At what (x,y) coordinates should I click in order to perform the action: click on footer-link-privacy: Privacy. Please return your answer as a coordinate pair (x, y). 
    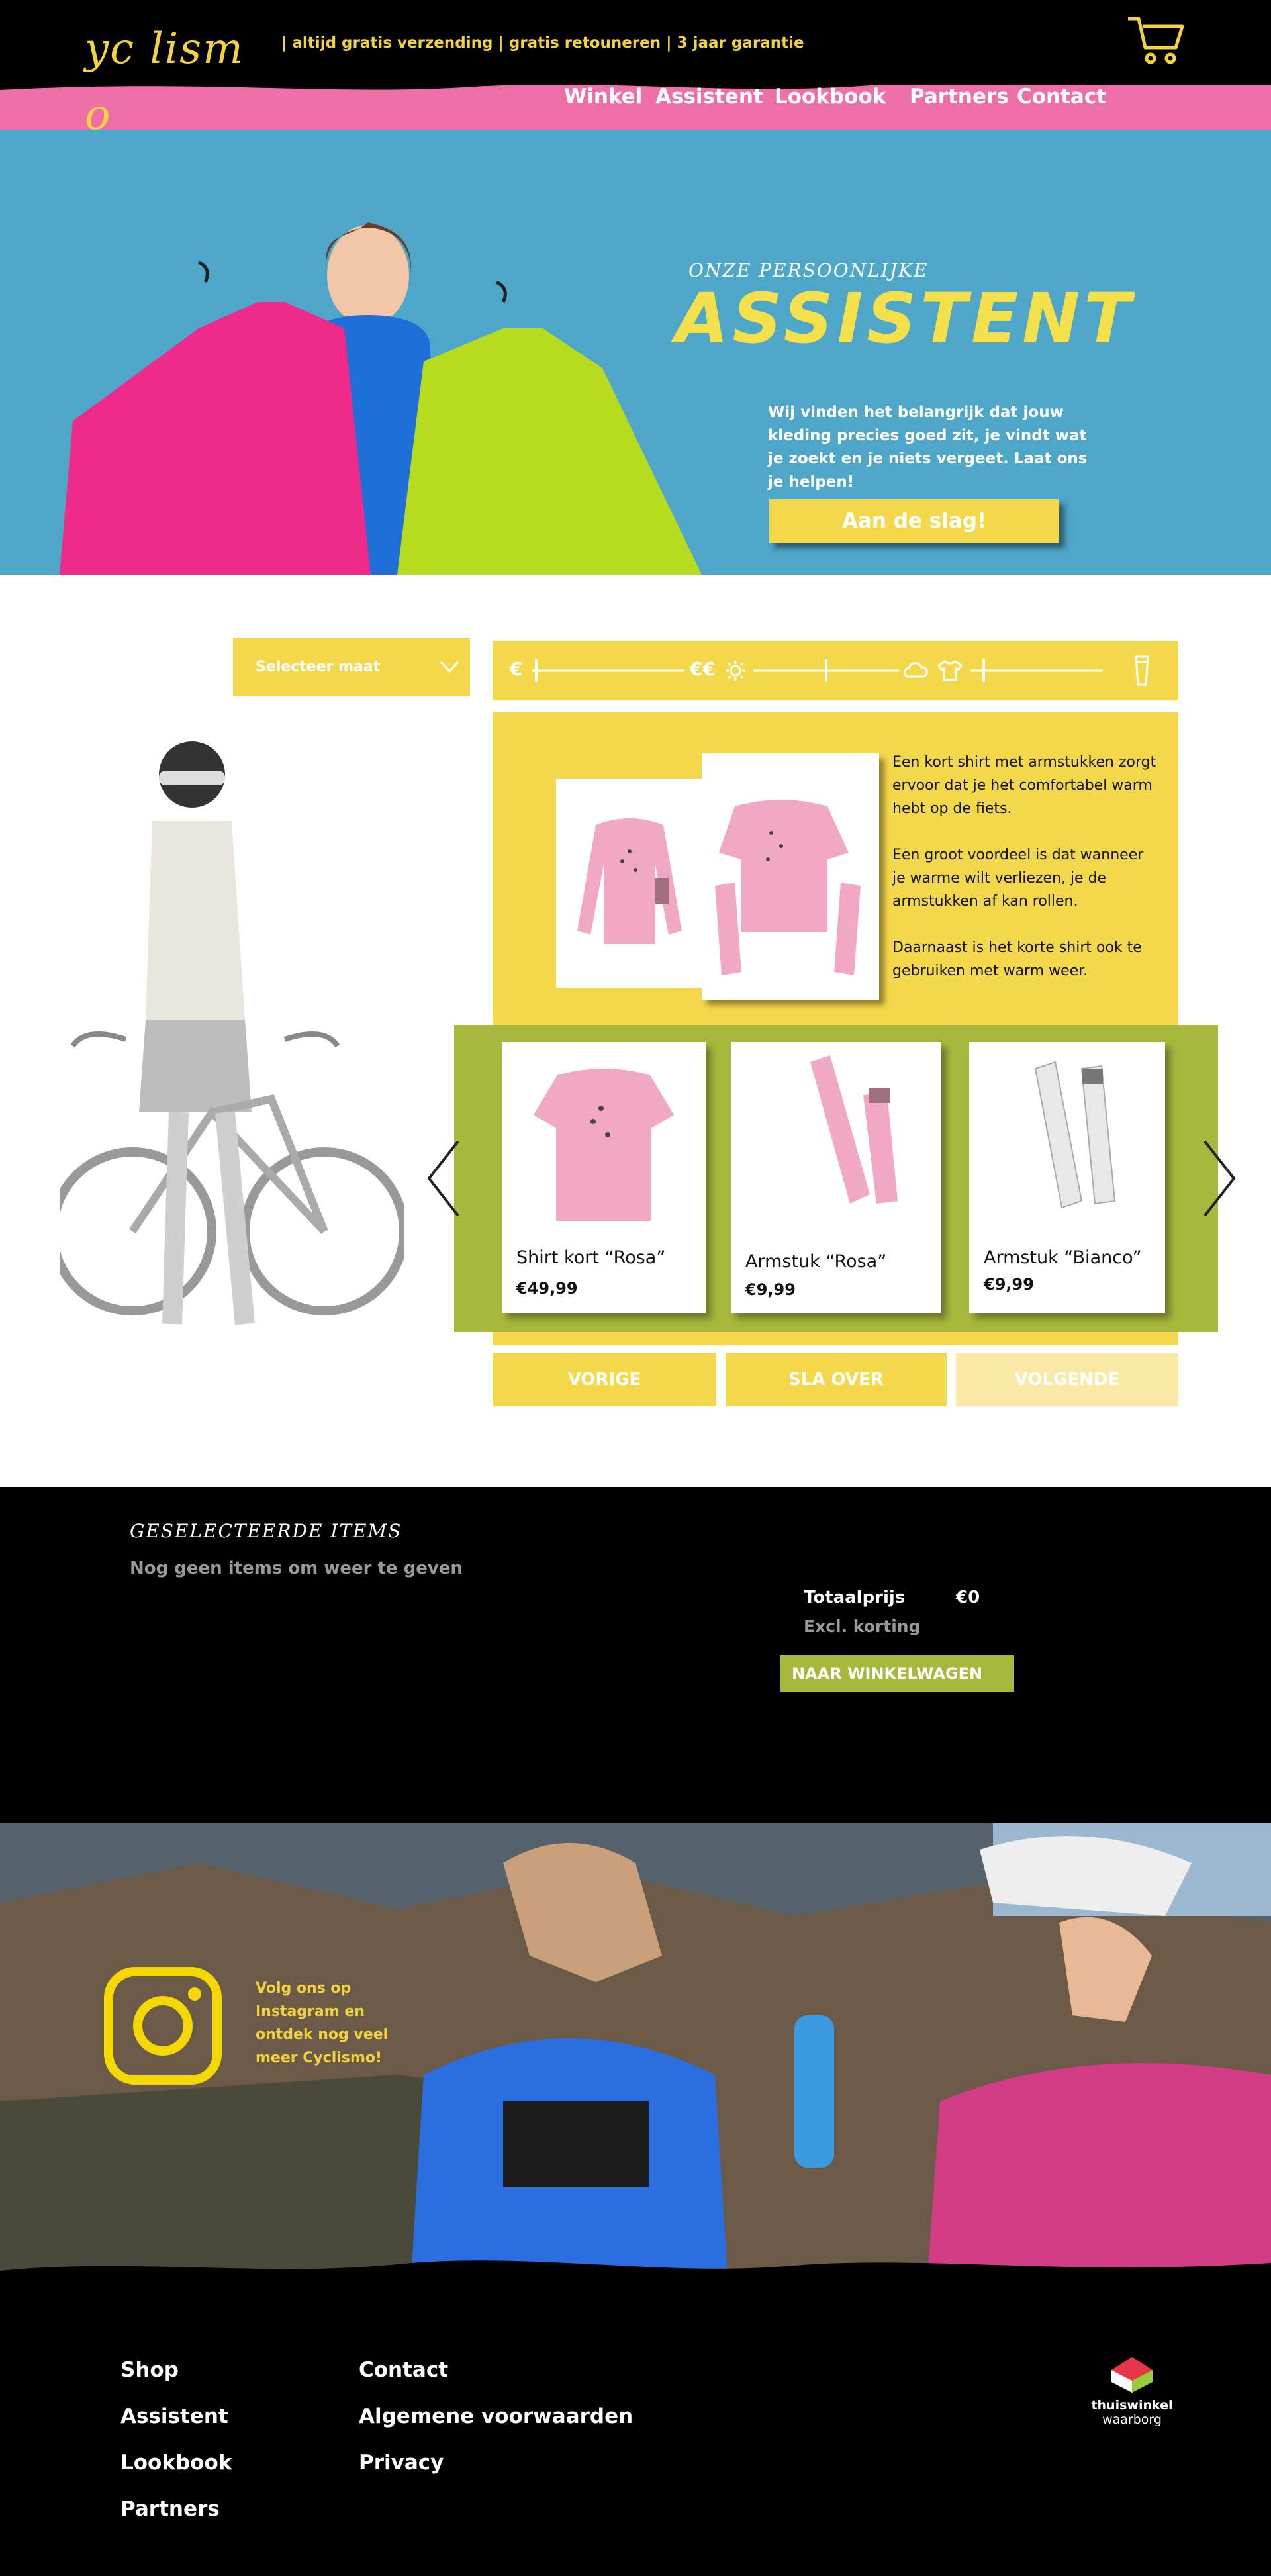
    Looking at the image, I should click on (402, 2463).